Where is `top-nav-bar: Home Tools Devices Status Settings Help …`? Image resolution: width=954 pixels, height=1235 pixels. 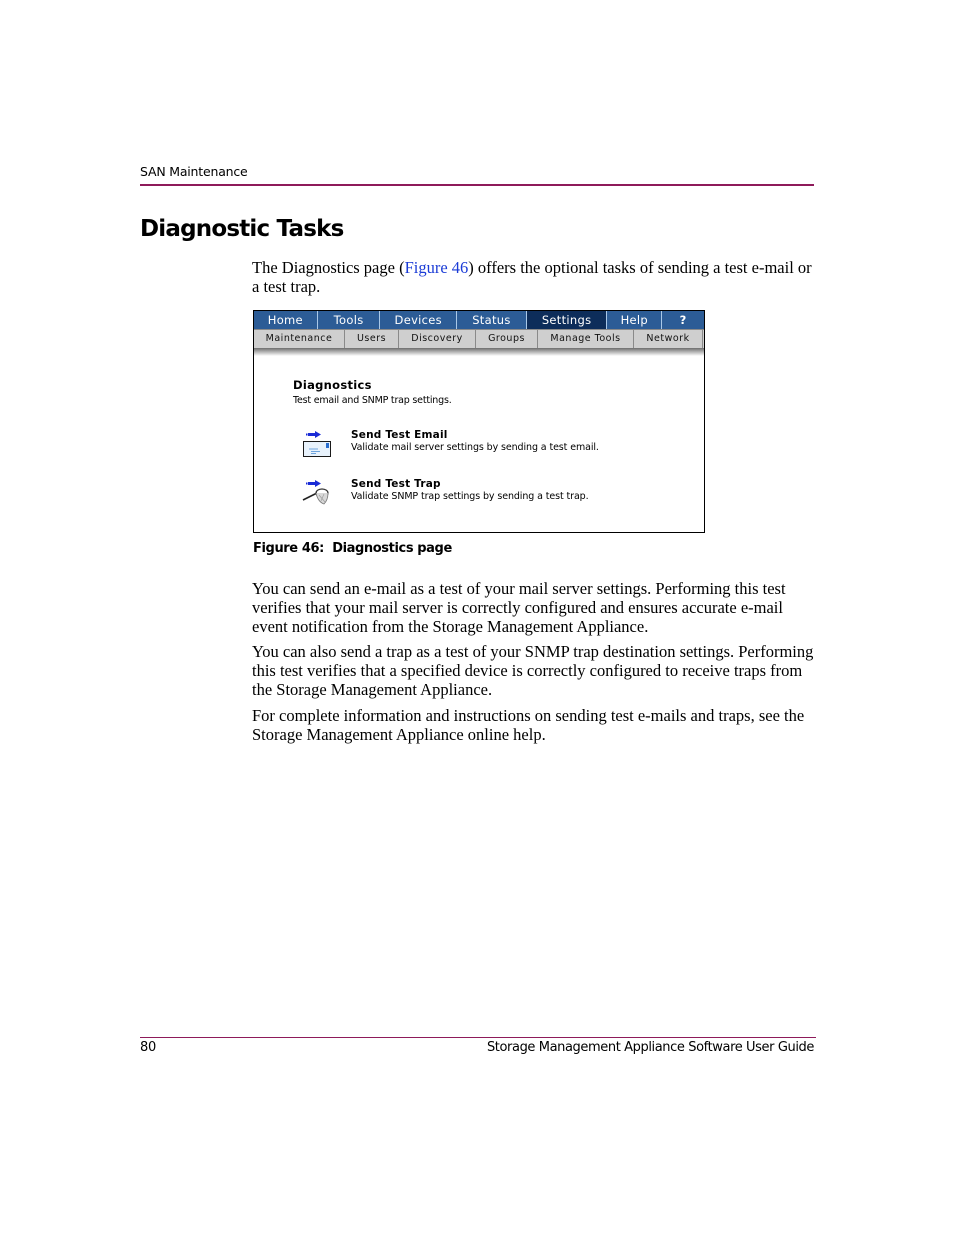
top-nav-bar: Home Tools Devices Status Settings Help … is located at coordinates (479, 320).